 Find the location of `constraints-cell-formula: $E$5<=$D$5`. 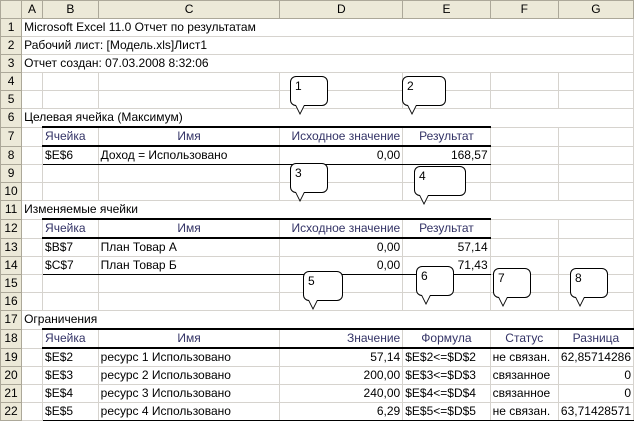

constraints-cell-formula: $E$5<=$D$5 is located at coordinates (446, 411).